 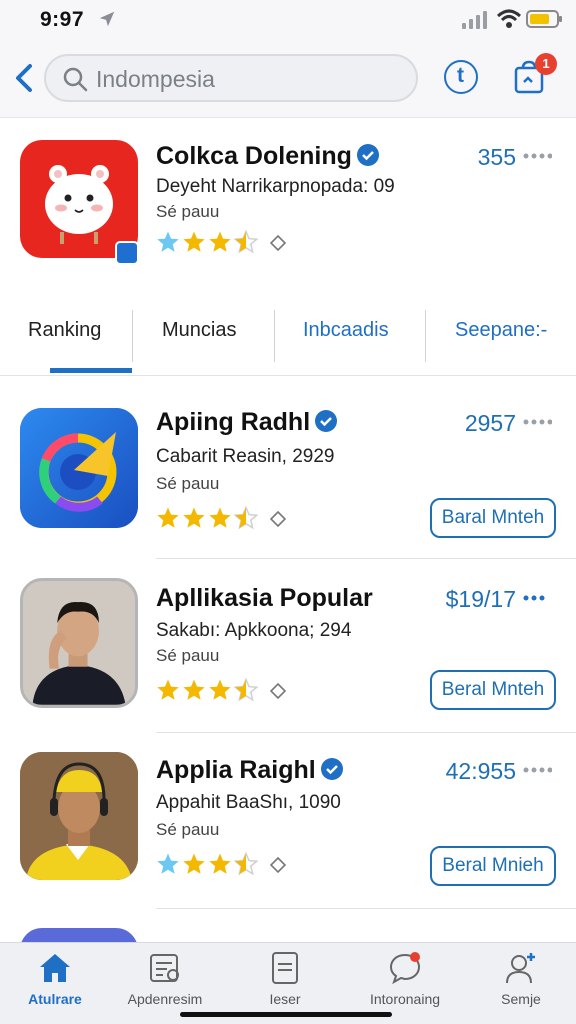 What do you see at coordinates (91, 370) in the screenshot?
I see `active-tab-indicator` at bounding box center [91, 370].